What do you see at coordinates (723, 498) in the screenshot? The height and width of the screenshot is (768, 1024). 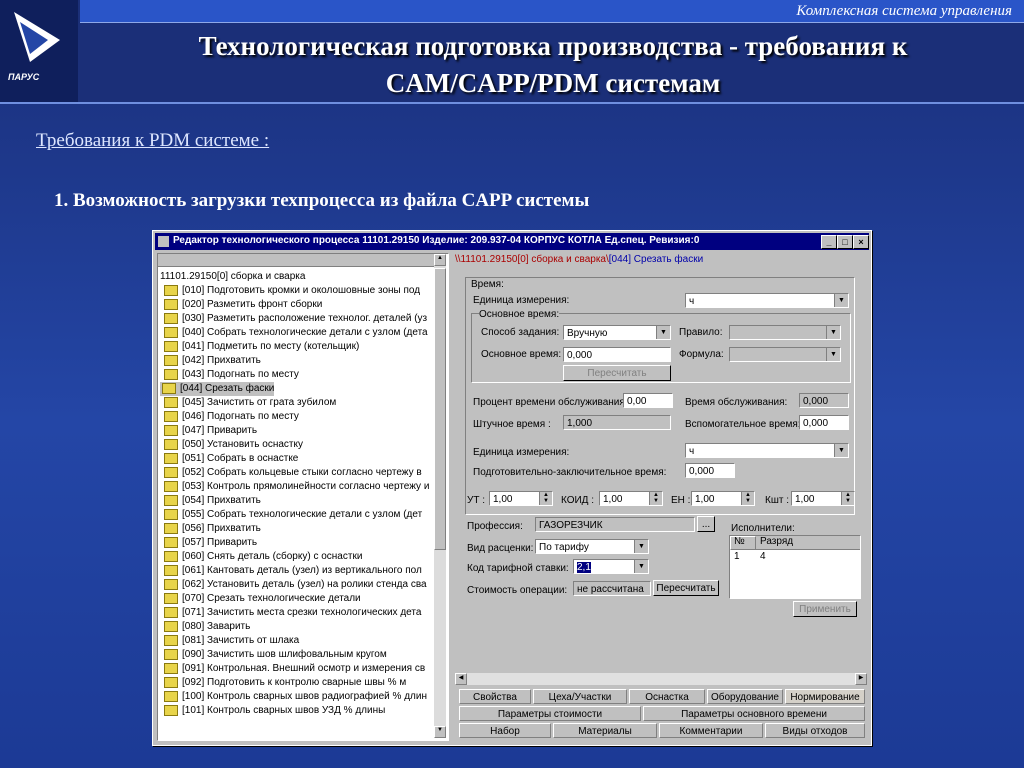 I see `en-field: 1,00 ▲ ▼` at bounding box center [723, 498].